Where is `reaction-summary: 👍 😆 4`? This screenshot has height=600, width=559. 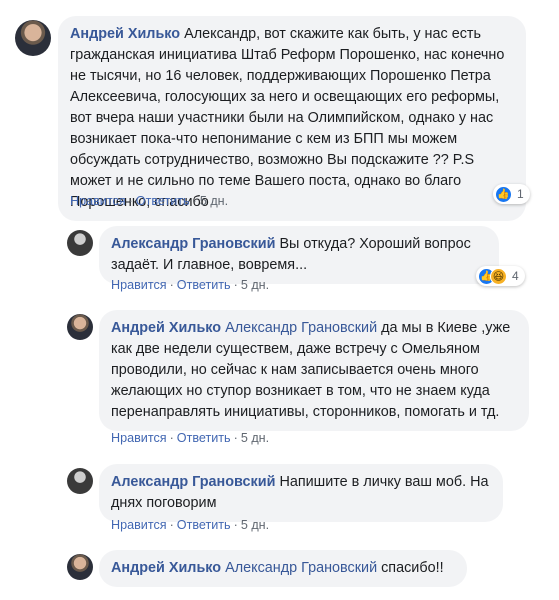 reaction-summary: 👍 😆 4 is located at coordinates (500, 276).